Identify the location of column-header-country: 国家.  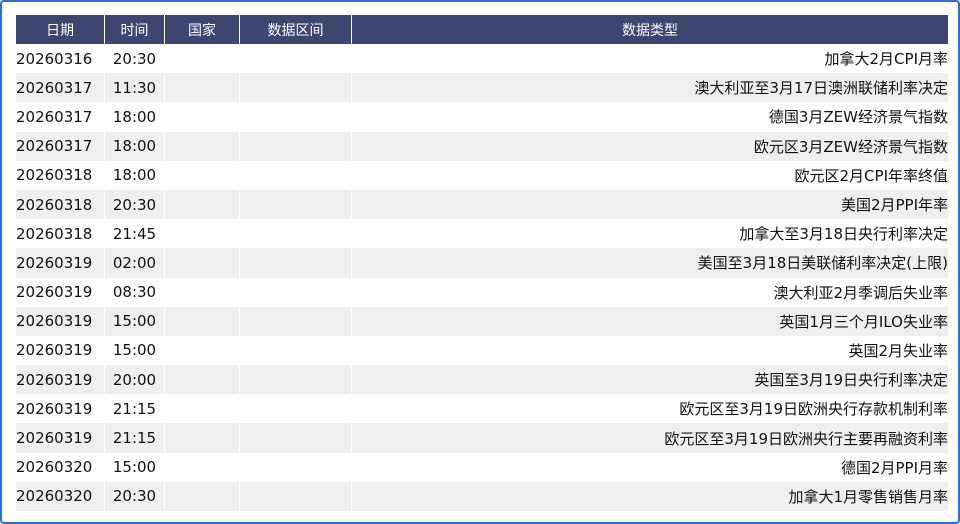
(202, 29).